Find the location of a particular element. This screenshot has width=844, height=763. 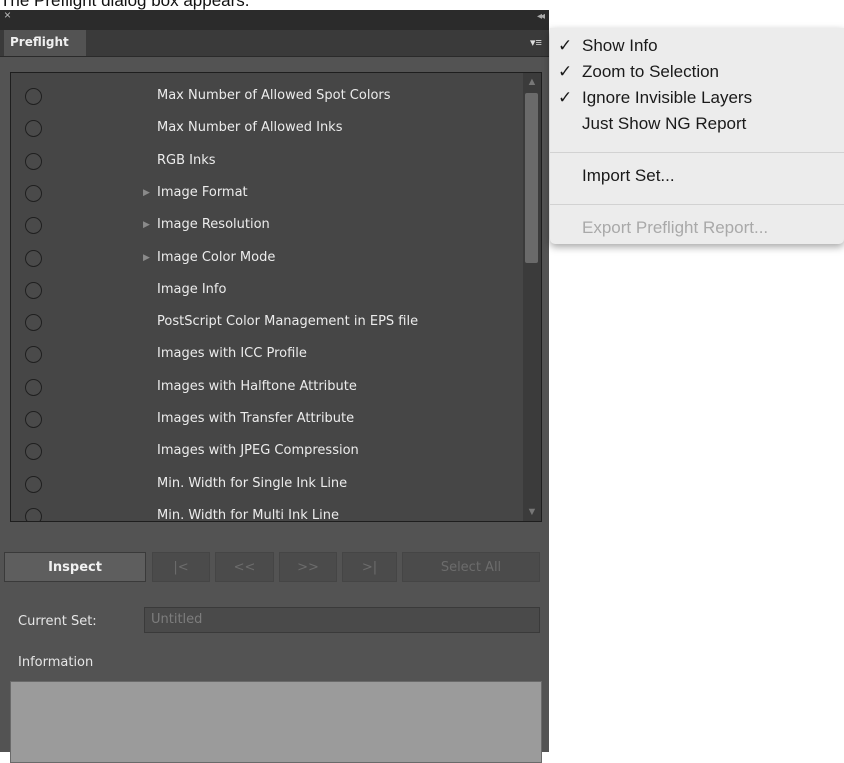

list-item-label: Image Resolution is located at coordinates (213, 225).